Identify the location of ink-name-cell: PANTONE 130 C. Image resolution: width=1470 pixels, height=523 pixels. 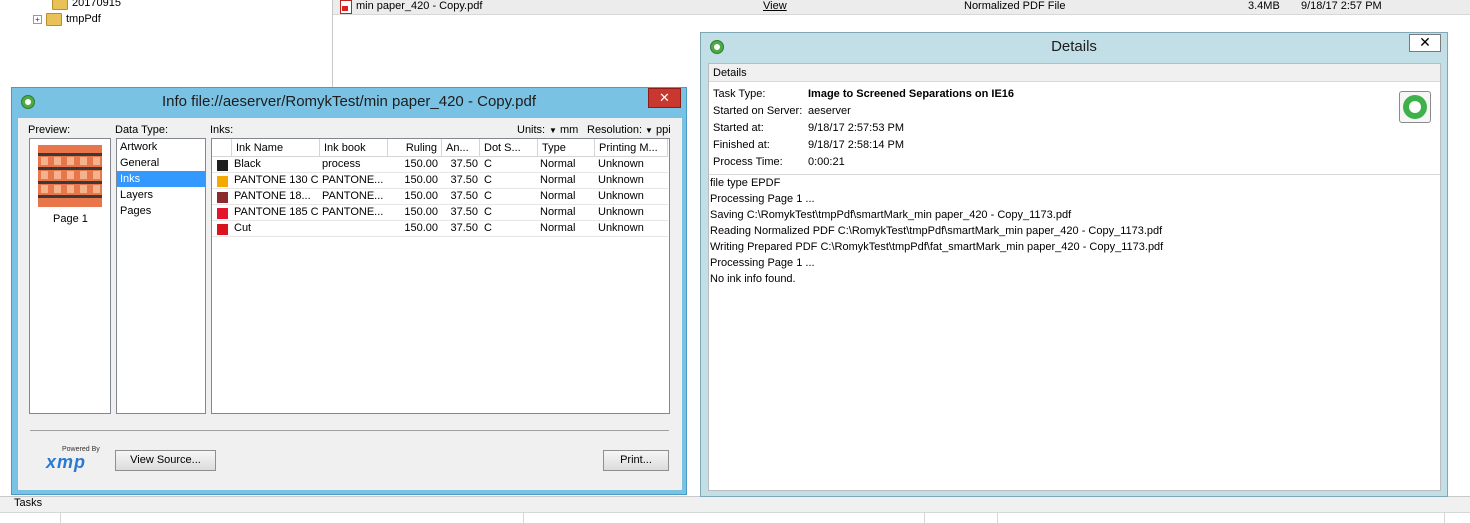
(276, 180).